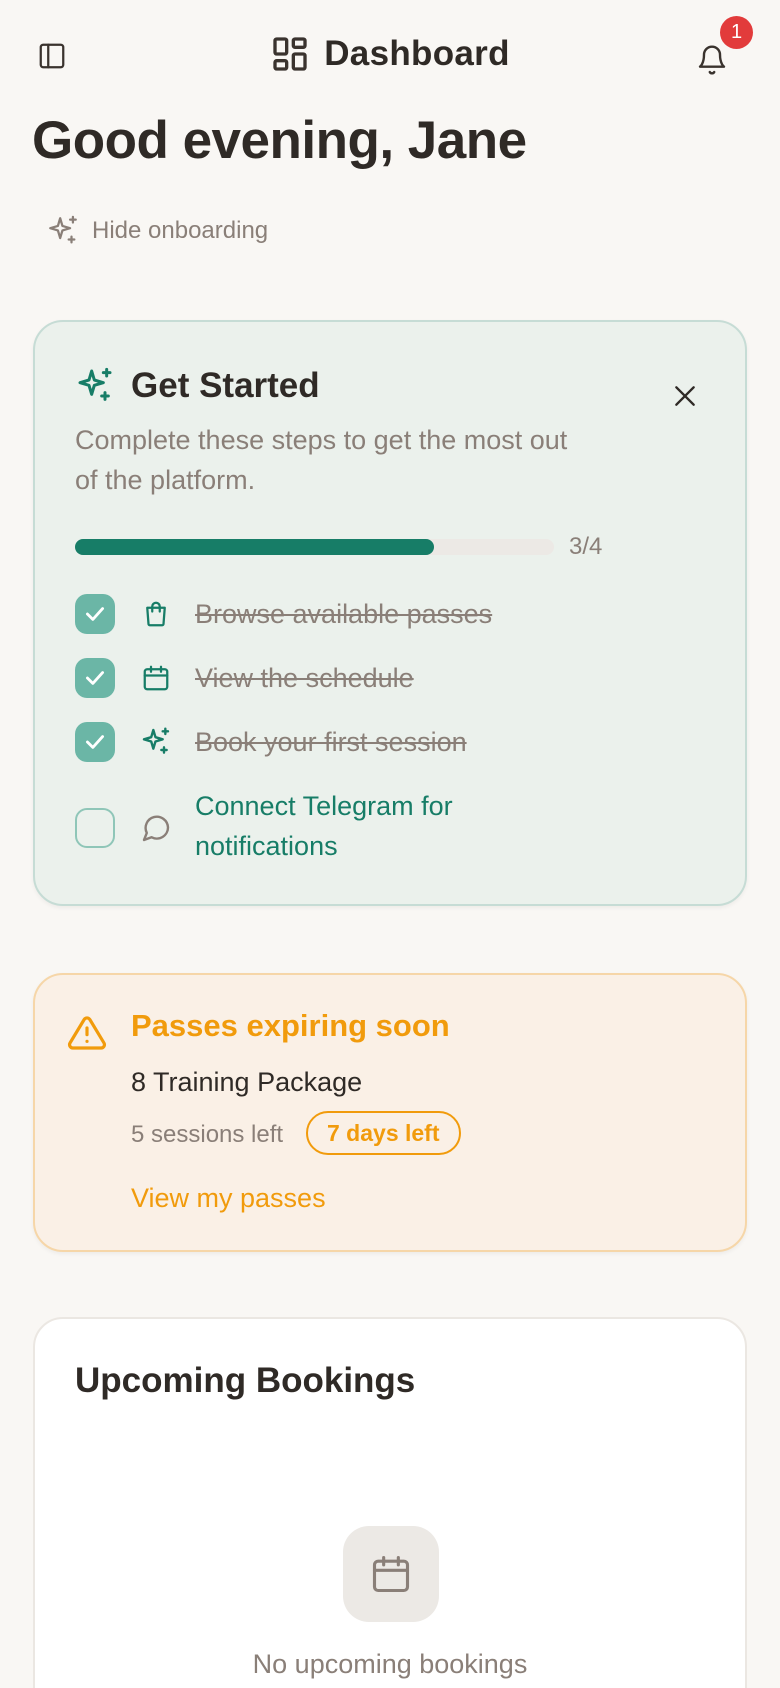  I want to click on step-label: Connect Telegram for notifications, so click(355, 826).